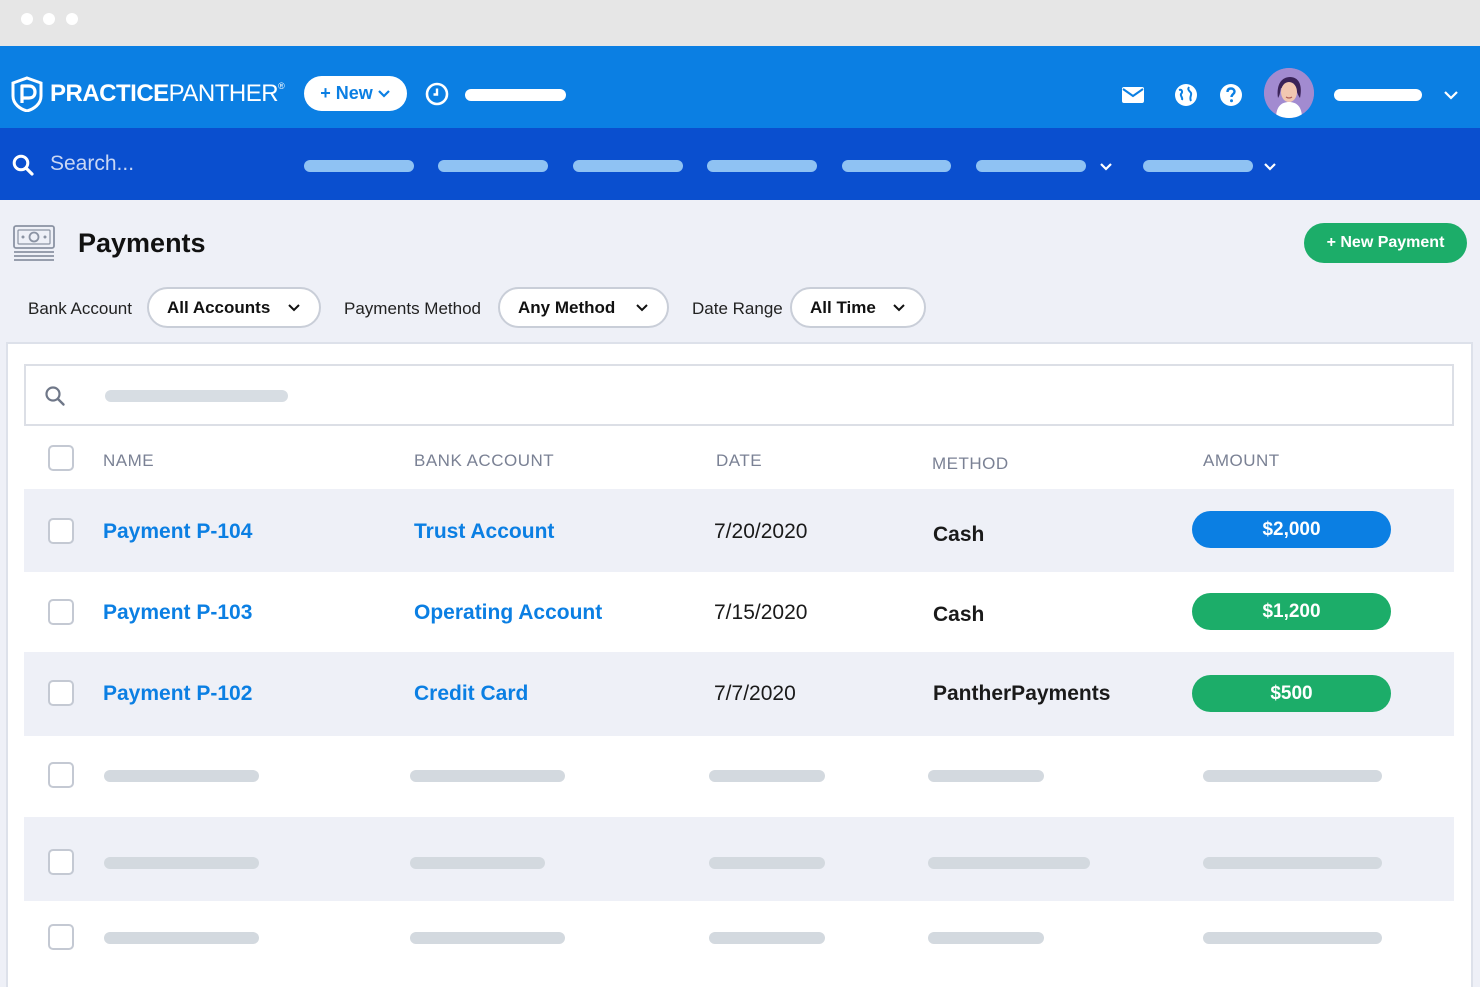 The height and width of the screenshot is (987, 1480). What do you see at coordinates (1241, 461) in the screenshot?
I see `column-header-amount: AMOUNT` at bounding box center [1241, 461].